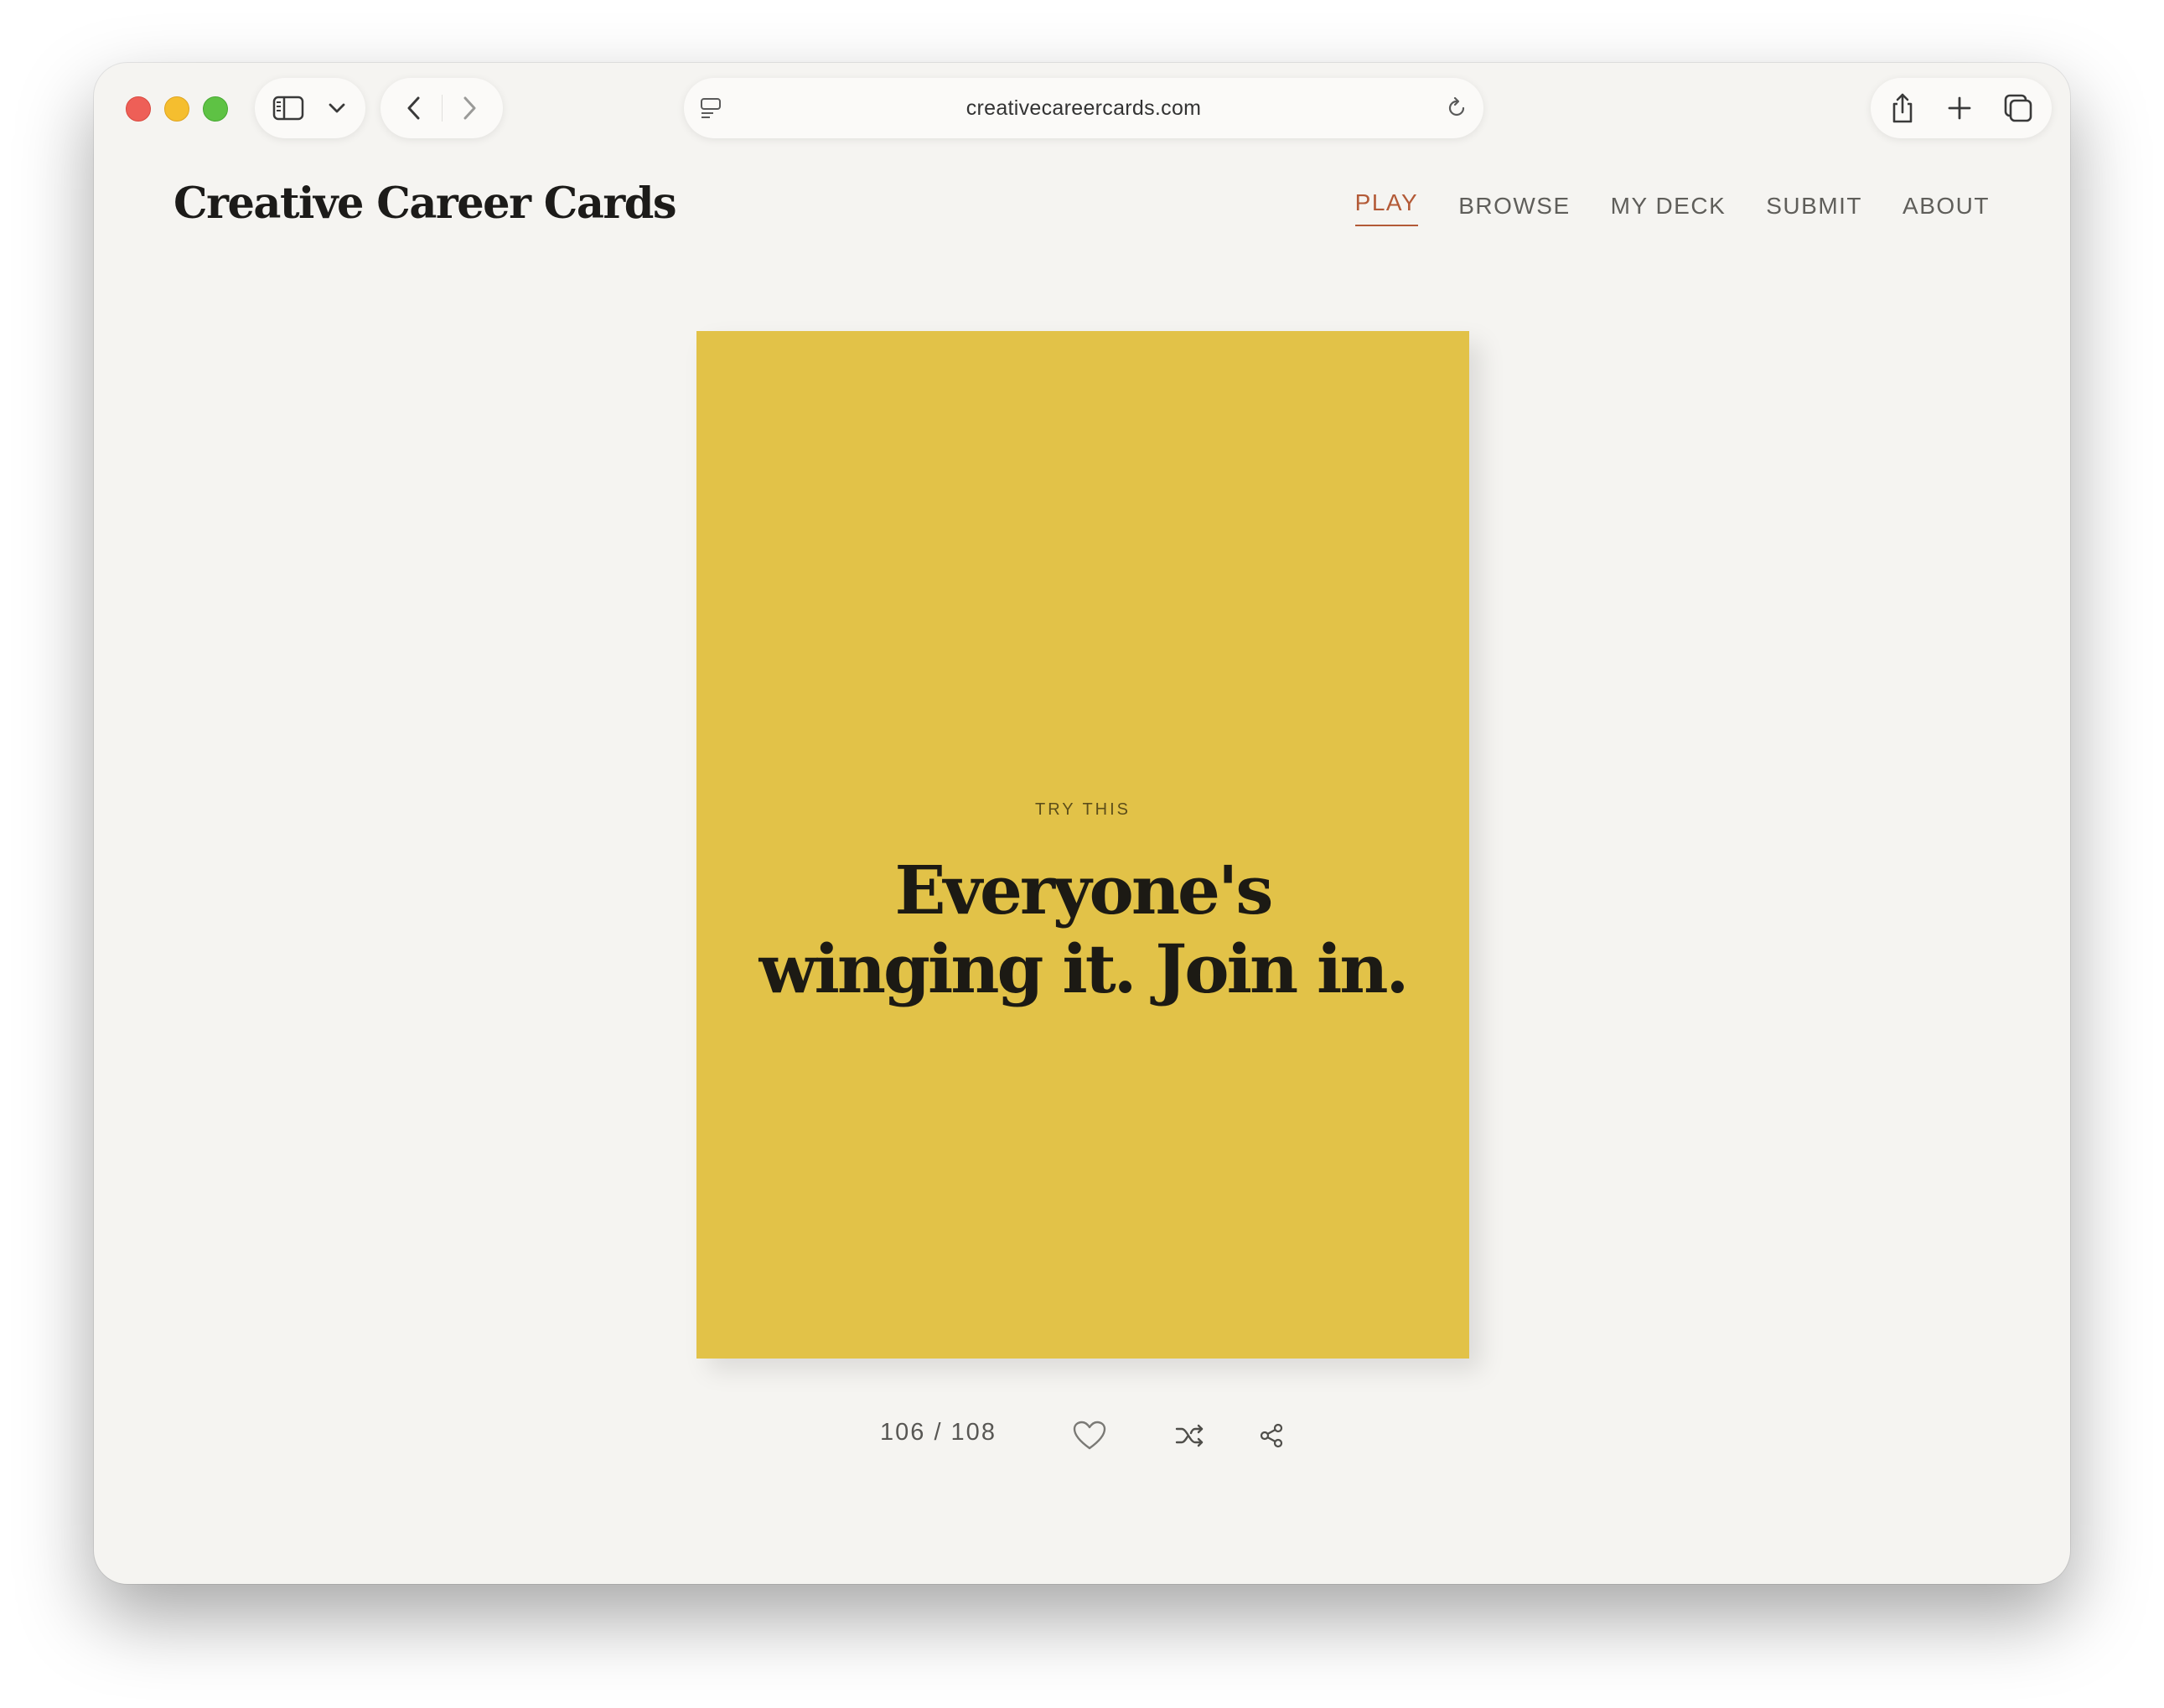  Describe the element at coordinates (138, 109) in the screenshot. I see `close-window-button` at that location.